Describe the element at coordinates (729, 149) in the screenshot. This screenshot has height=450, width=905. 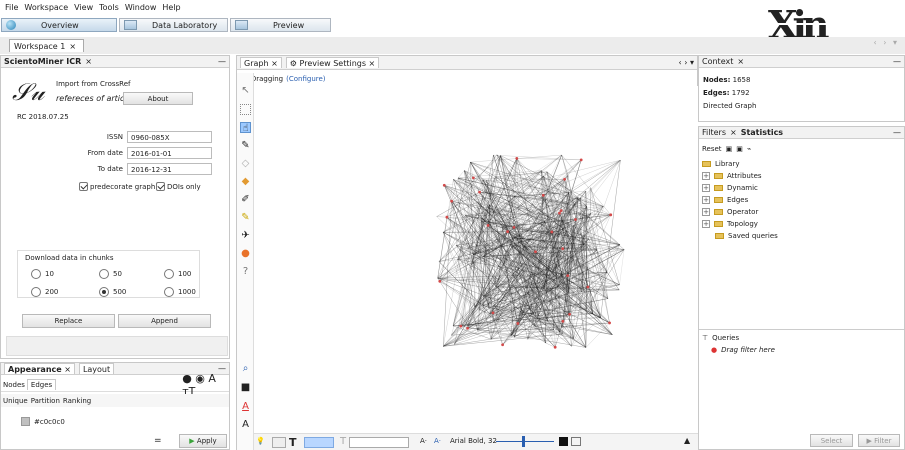
I see `filter-icon-1: ▣` at that location.